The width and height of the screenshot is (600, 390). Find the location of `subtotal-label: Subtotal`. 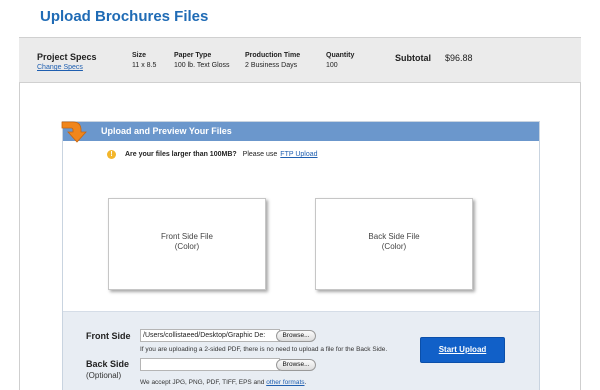

subtotal-label: Subtotal is located at coordinates (413, 58).